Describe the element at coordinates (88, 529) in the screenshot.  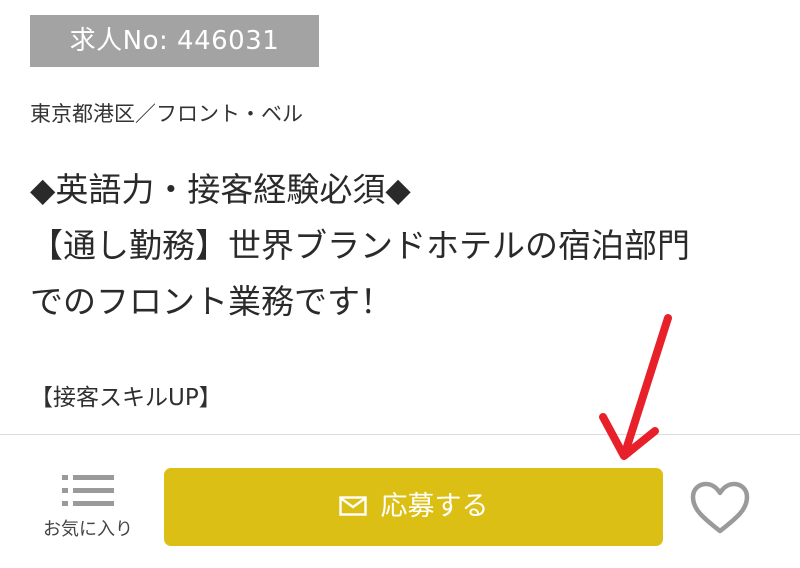
I see `favorites-label: お気に入り` at that location.